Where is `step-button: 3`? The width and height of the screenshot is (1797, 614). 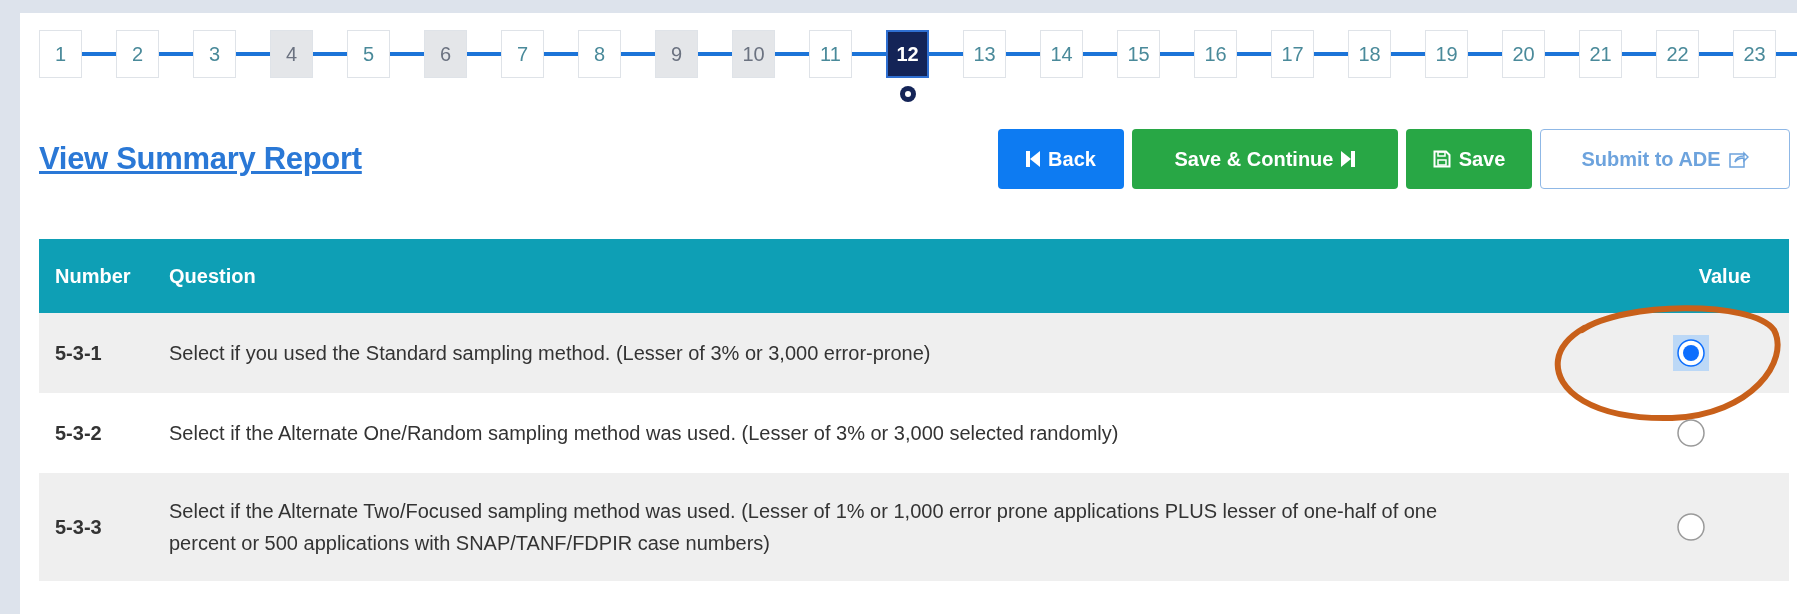 step-button: 3 is located at coordinates (214, 54).